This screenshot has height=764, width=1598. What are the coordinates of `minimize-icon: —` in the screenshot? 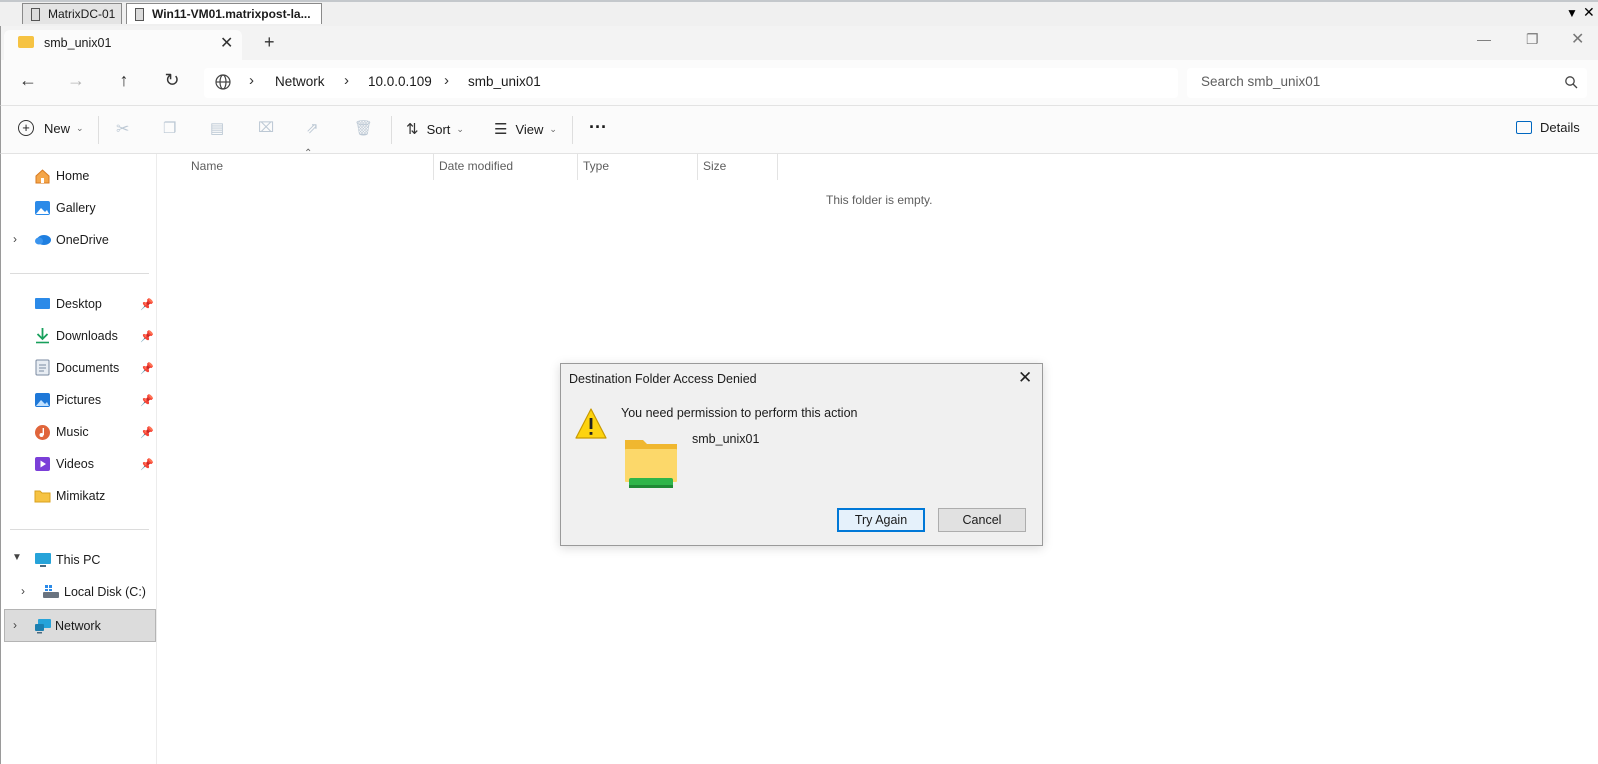 It's located at (1484, 39).